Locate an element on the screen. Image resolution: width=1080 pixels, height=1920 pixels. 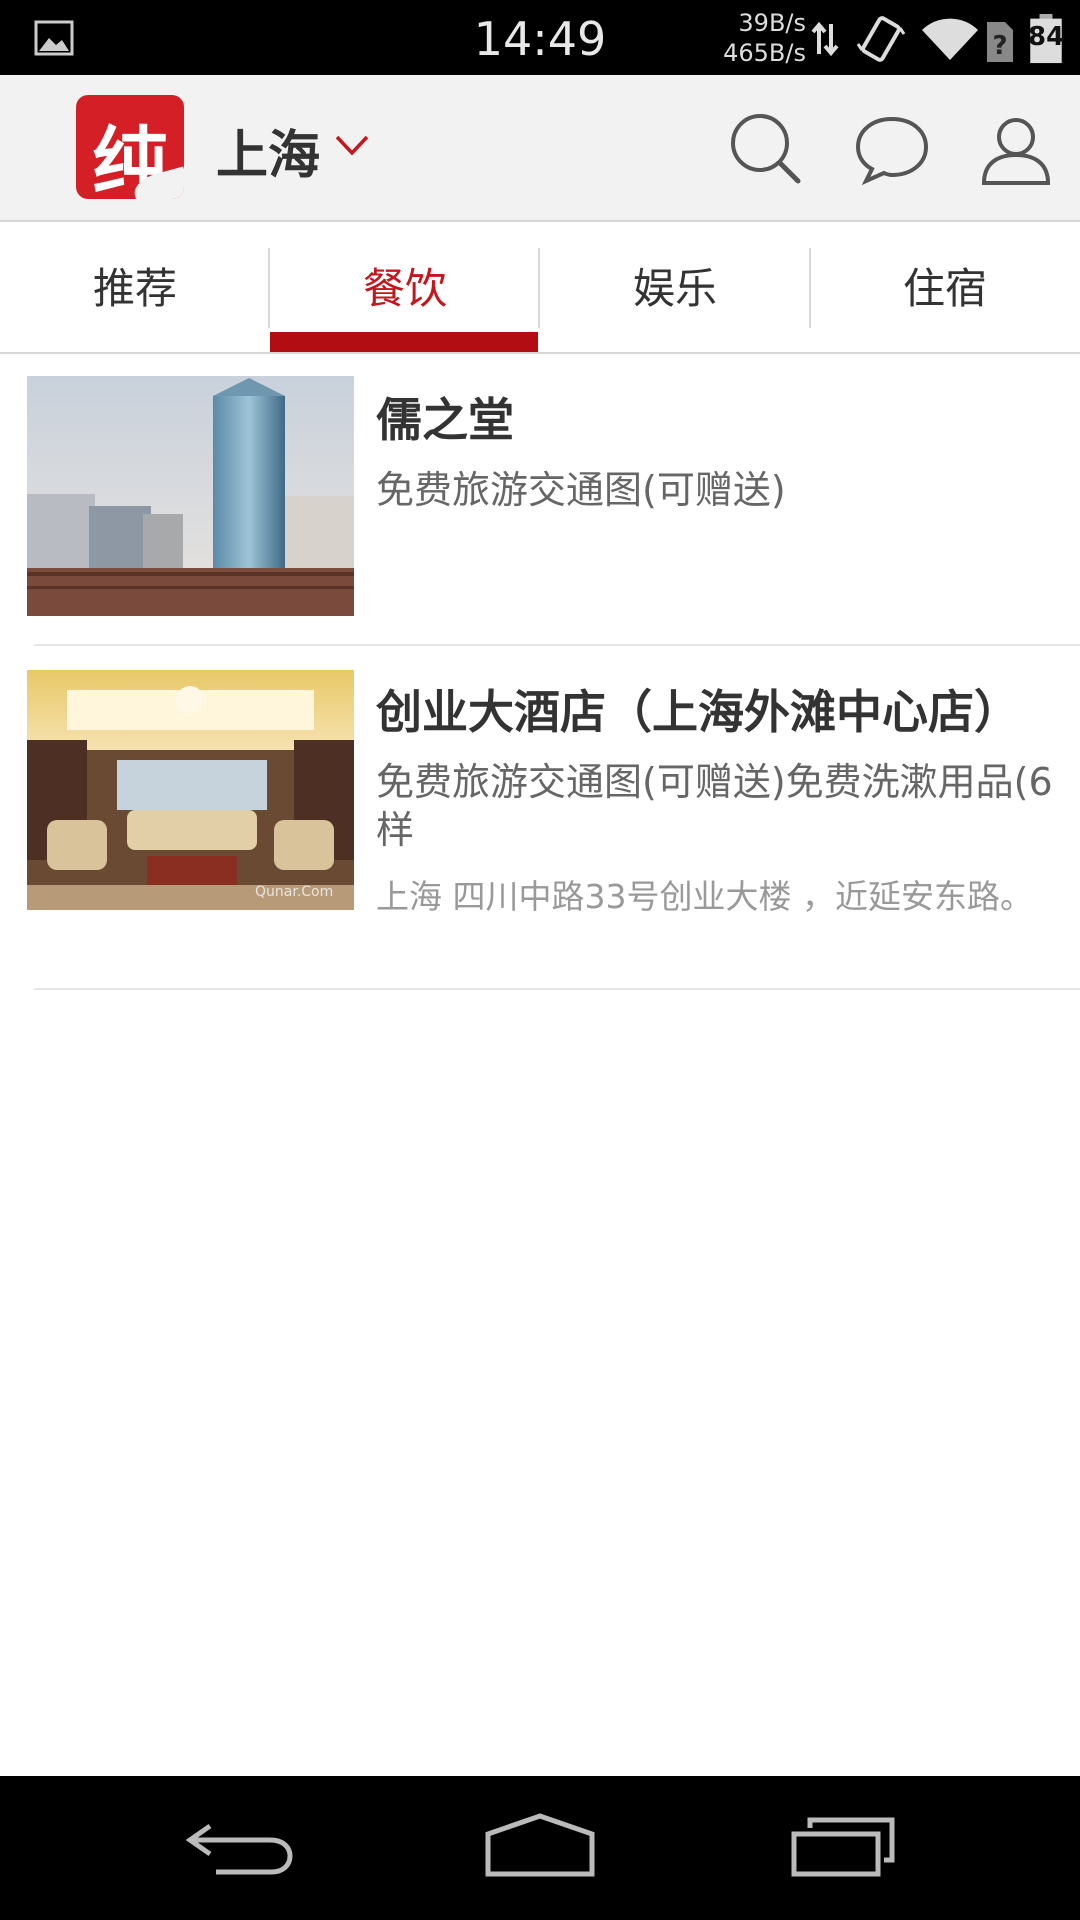
download-speed: 465B/s is located at coordinates (764, 53).